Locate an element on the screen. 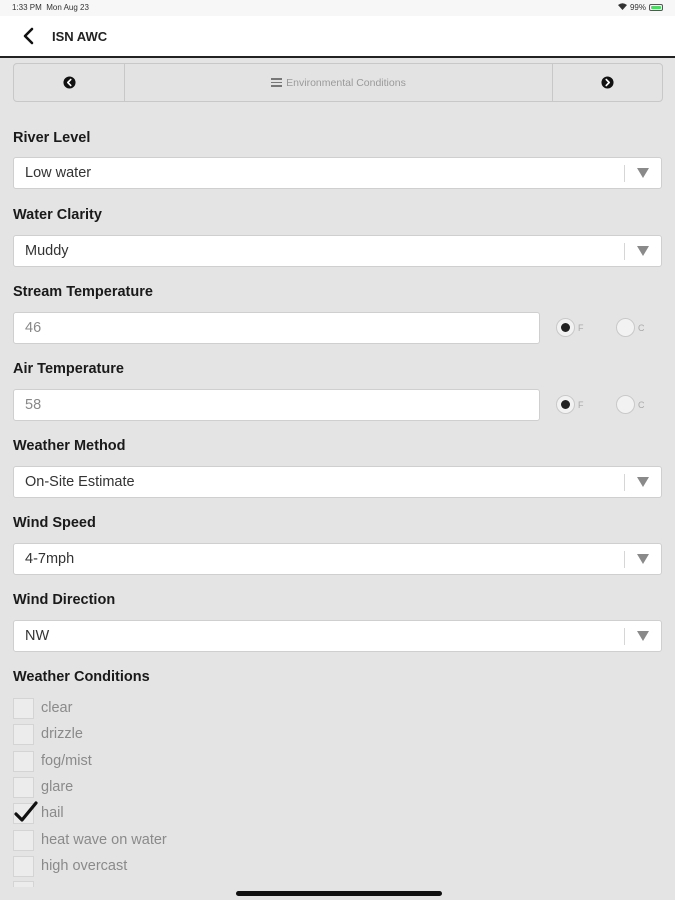  menu-icon is located at coordinates (277, 82).